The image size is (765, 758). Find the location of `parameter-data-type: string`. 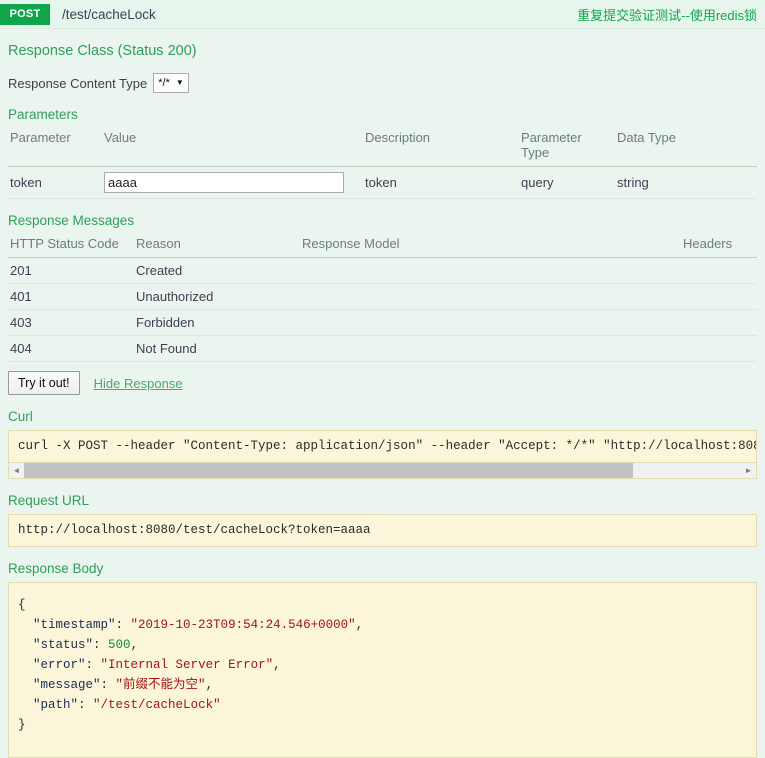

parameter-data-type: string is located at coordinates (686, 182).